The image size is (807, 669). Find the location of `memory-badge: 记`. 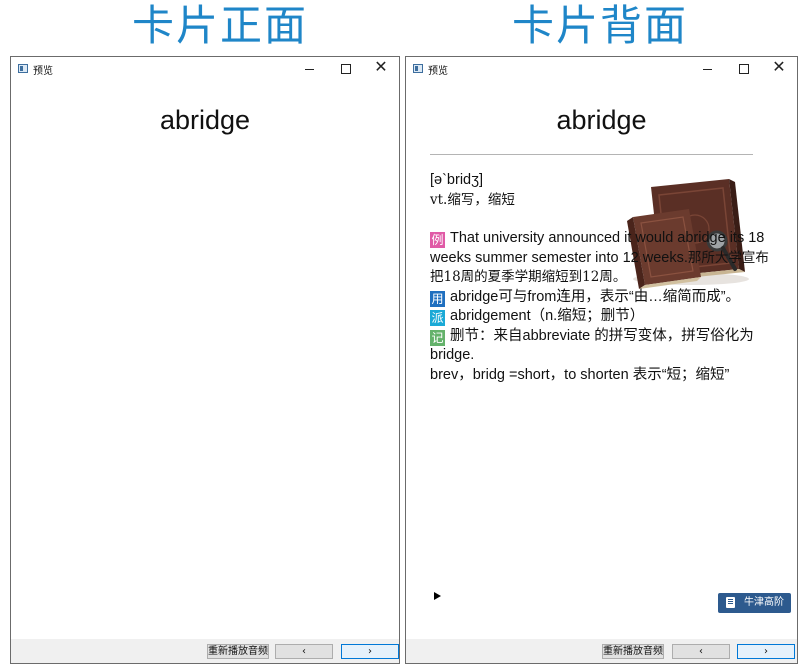

memory-badge: 记 is located at coordinates (437, 337).